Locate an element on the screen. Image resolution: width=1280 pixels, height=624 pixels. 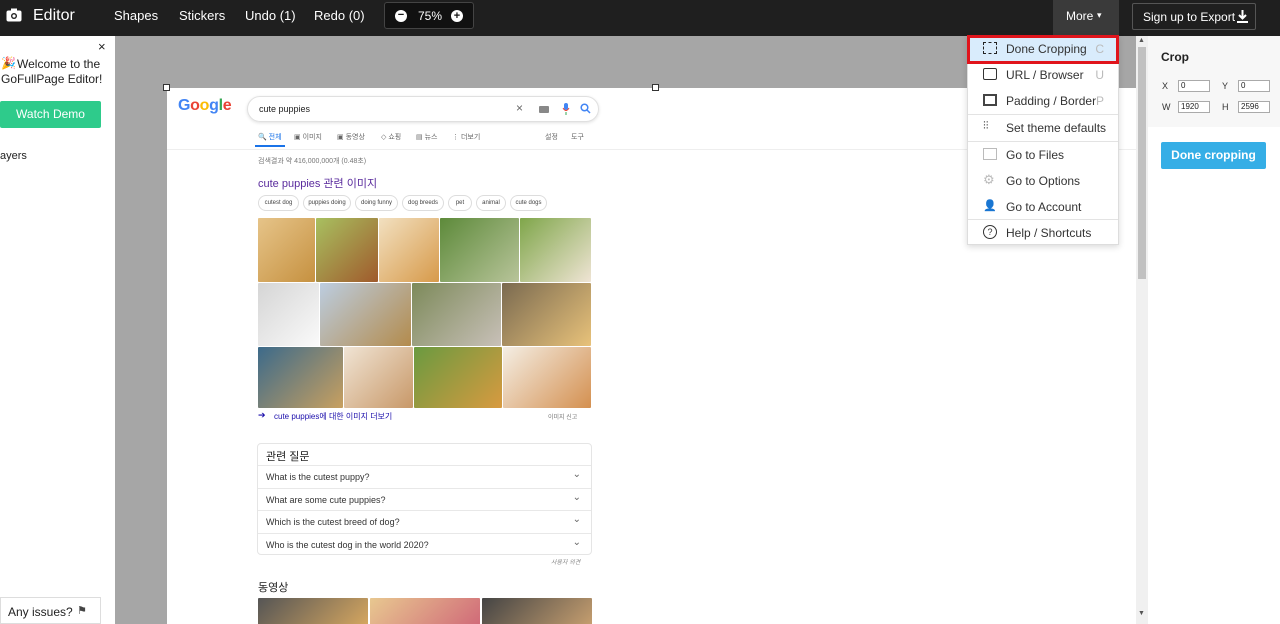
clear-icon: × is located at coordinates (519, 108).